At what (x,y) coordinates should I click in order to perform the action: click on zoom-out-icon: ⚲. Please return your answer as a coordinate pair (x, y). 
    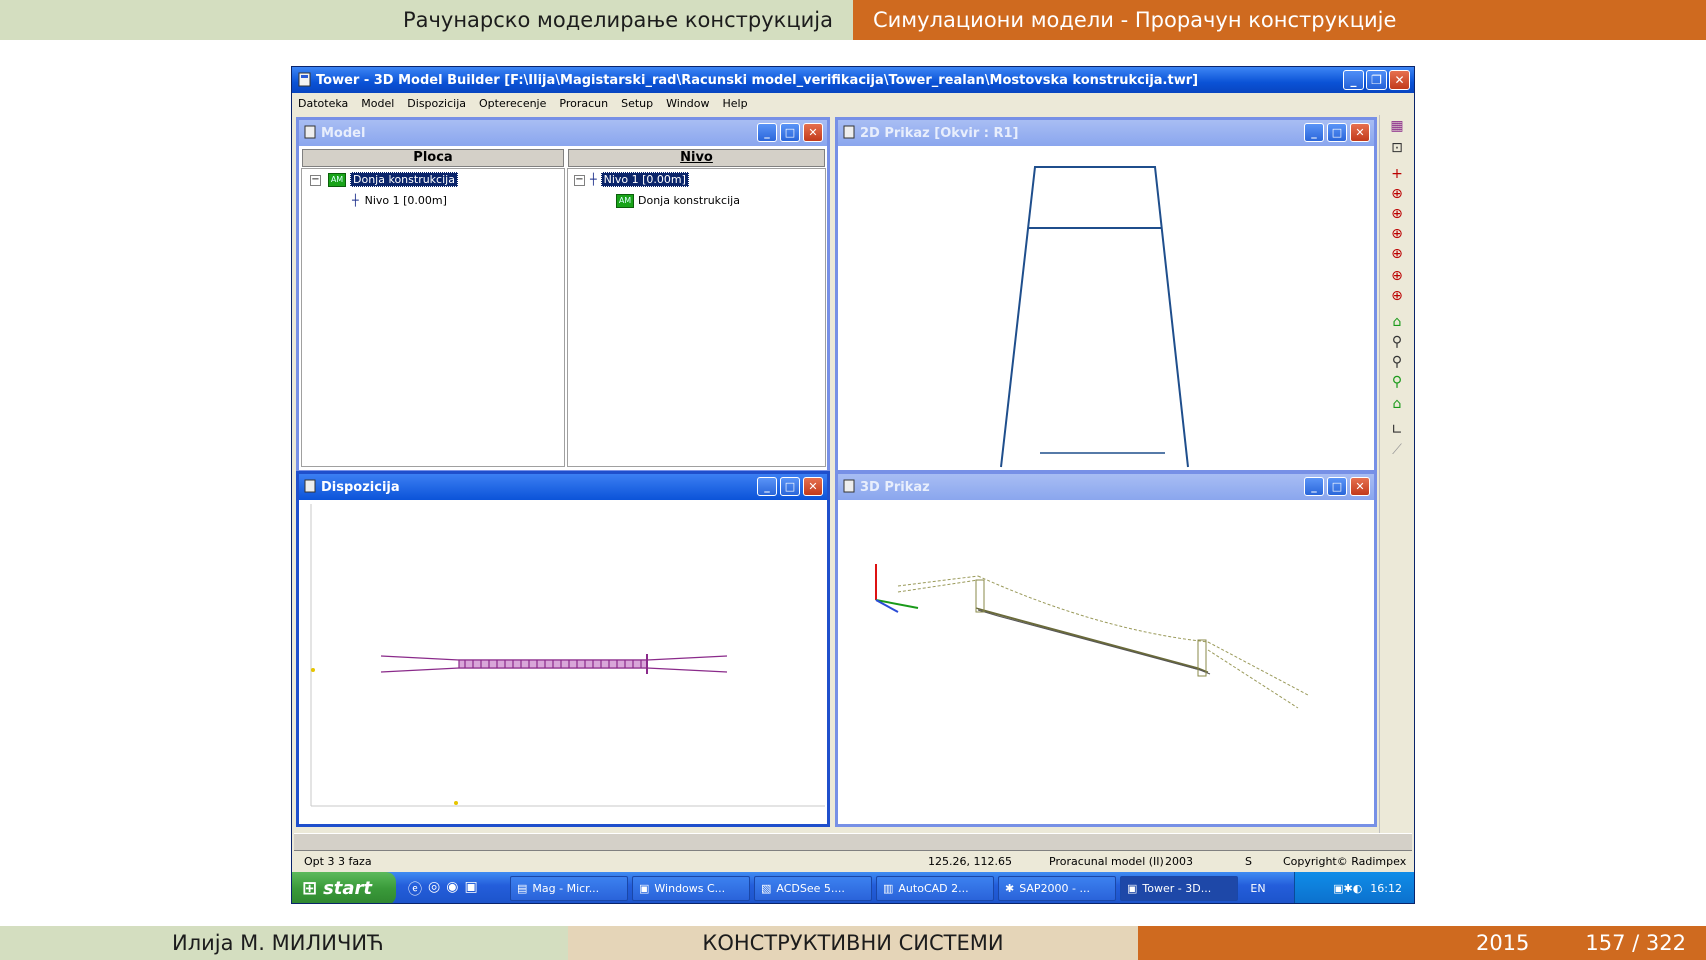
    Looking at the image, I should click on (1397, 362).